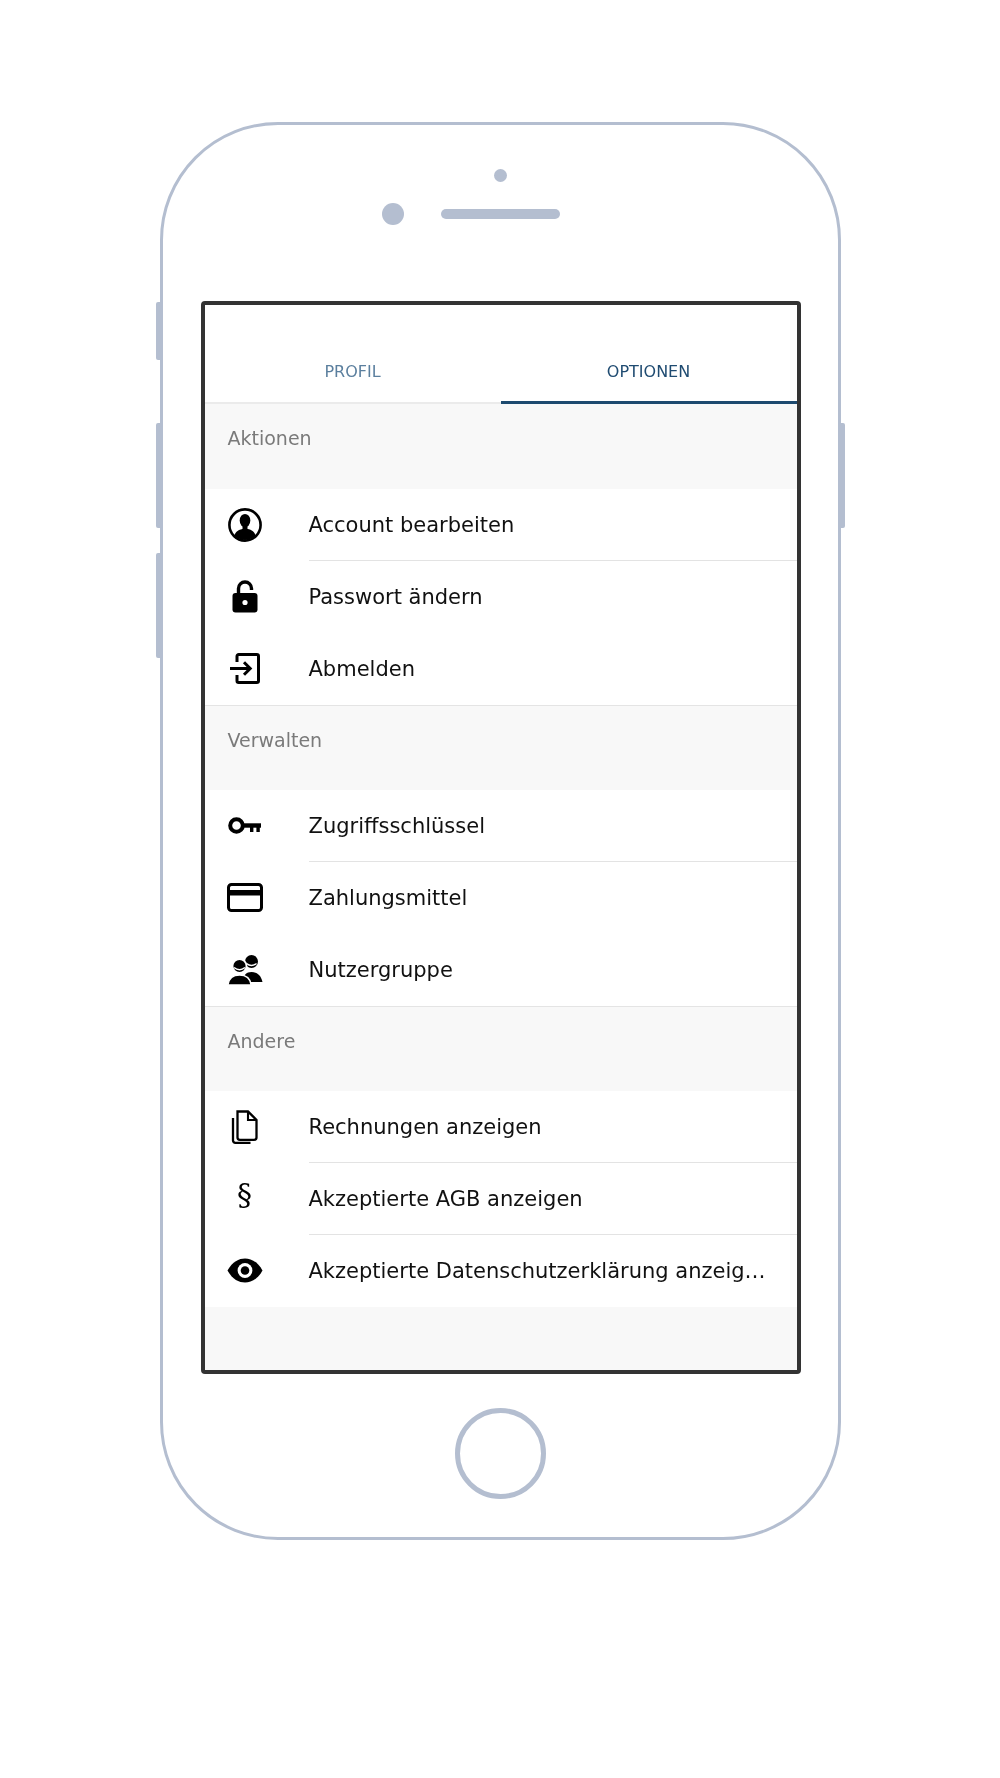  What do you see at coordinates (500, 668) in the screenshot?
I see `menu-item: Abmelden` at bounding box center [500, 668].